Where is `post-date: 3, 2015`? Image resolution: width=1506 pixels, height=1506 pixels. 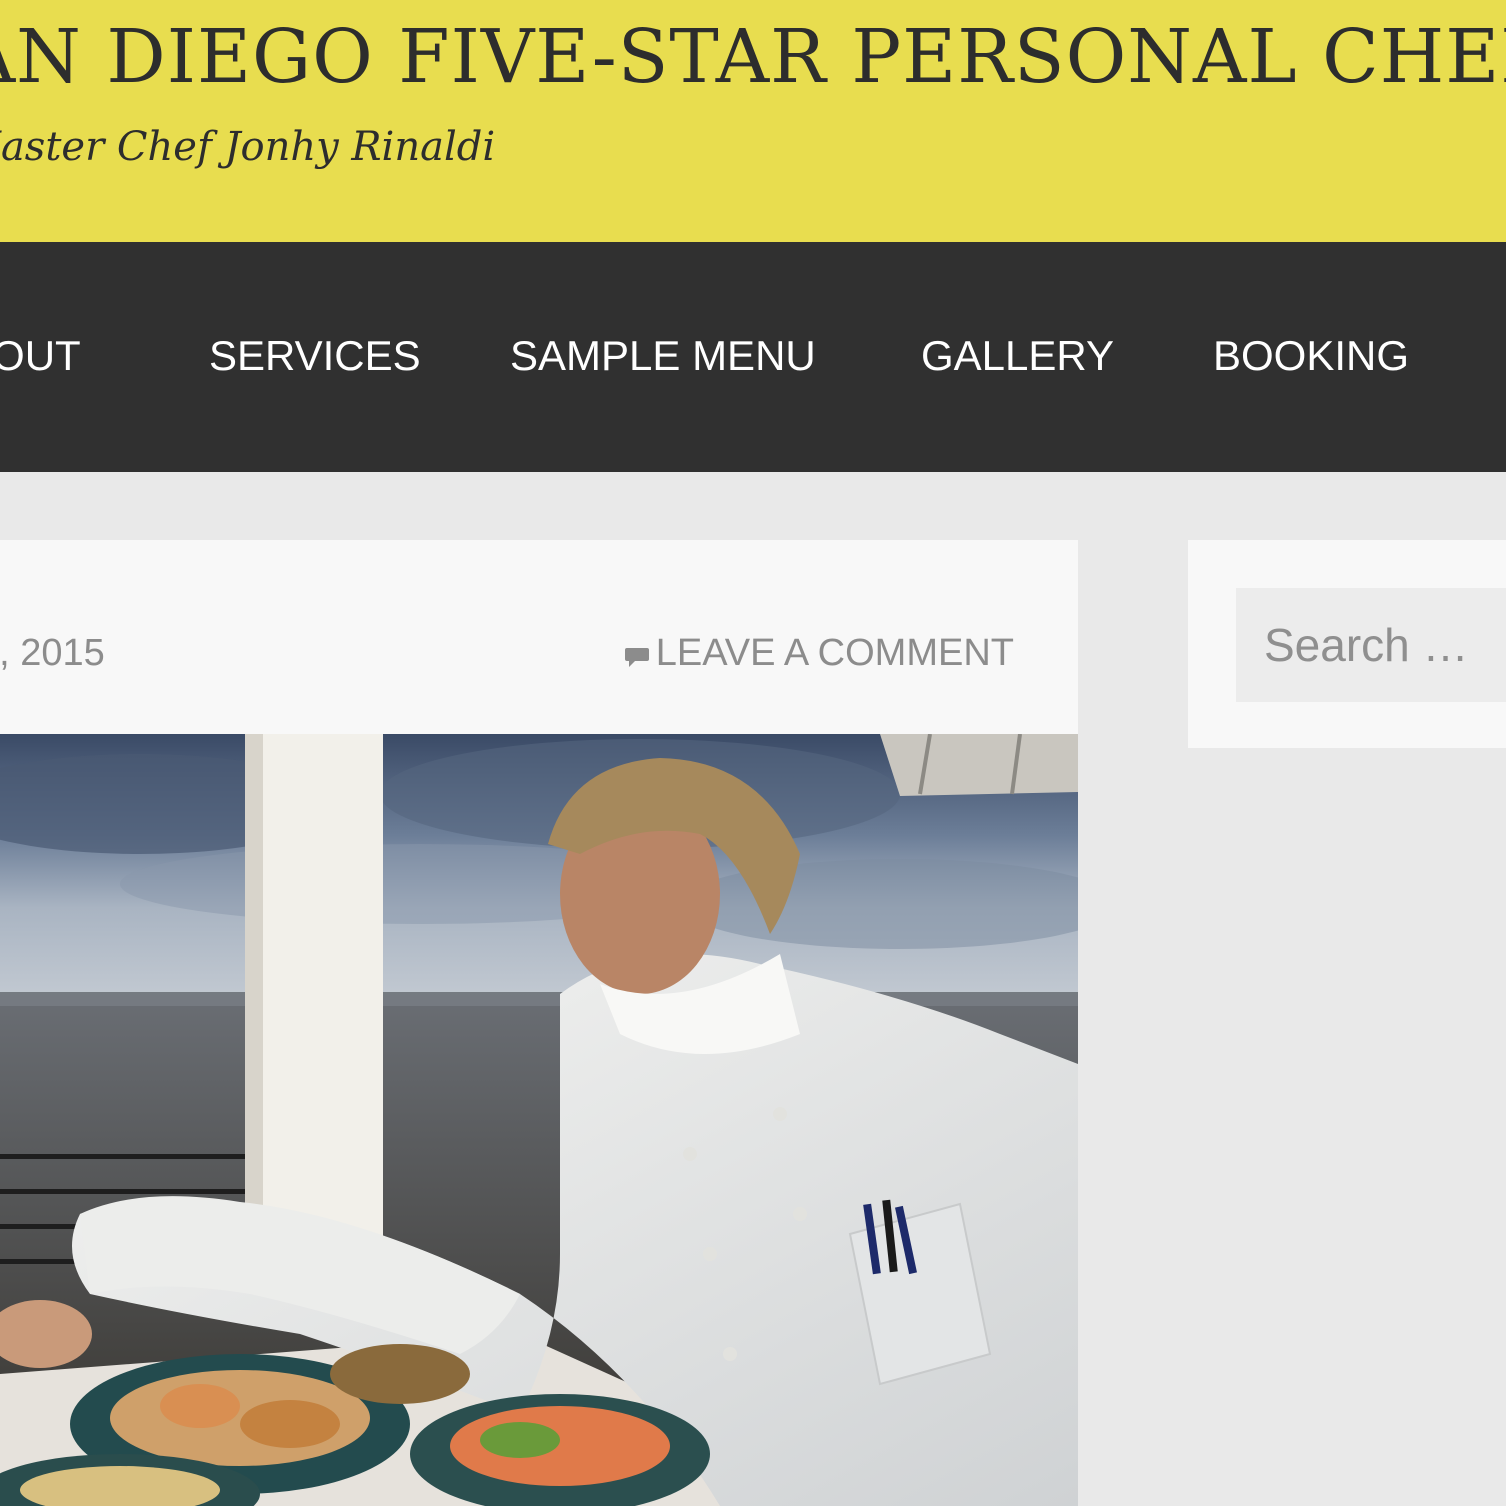
post-date: 3, 2015 is located at coordinates (52, 653).